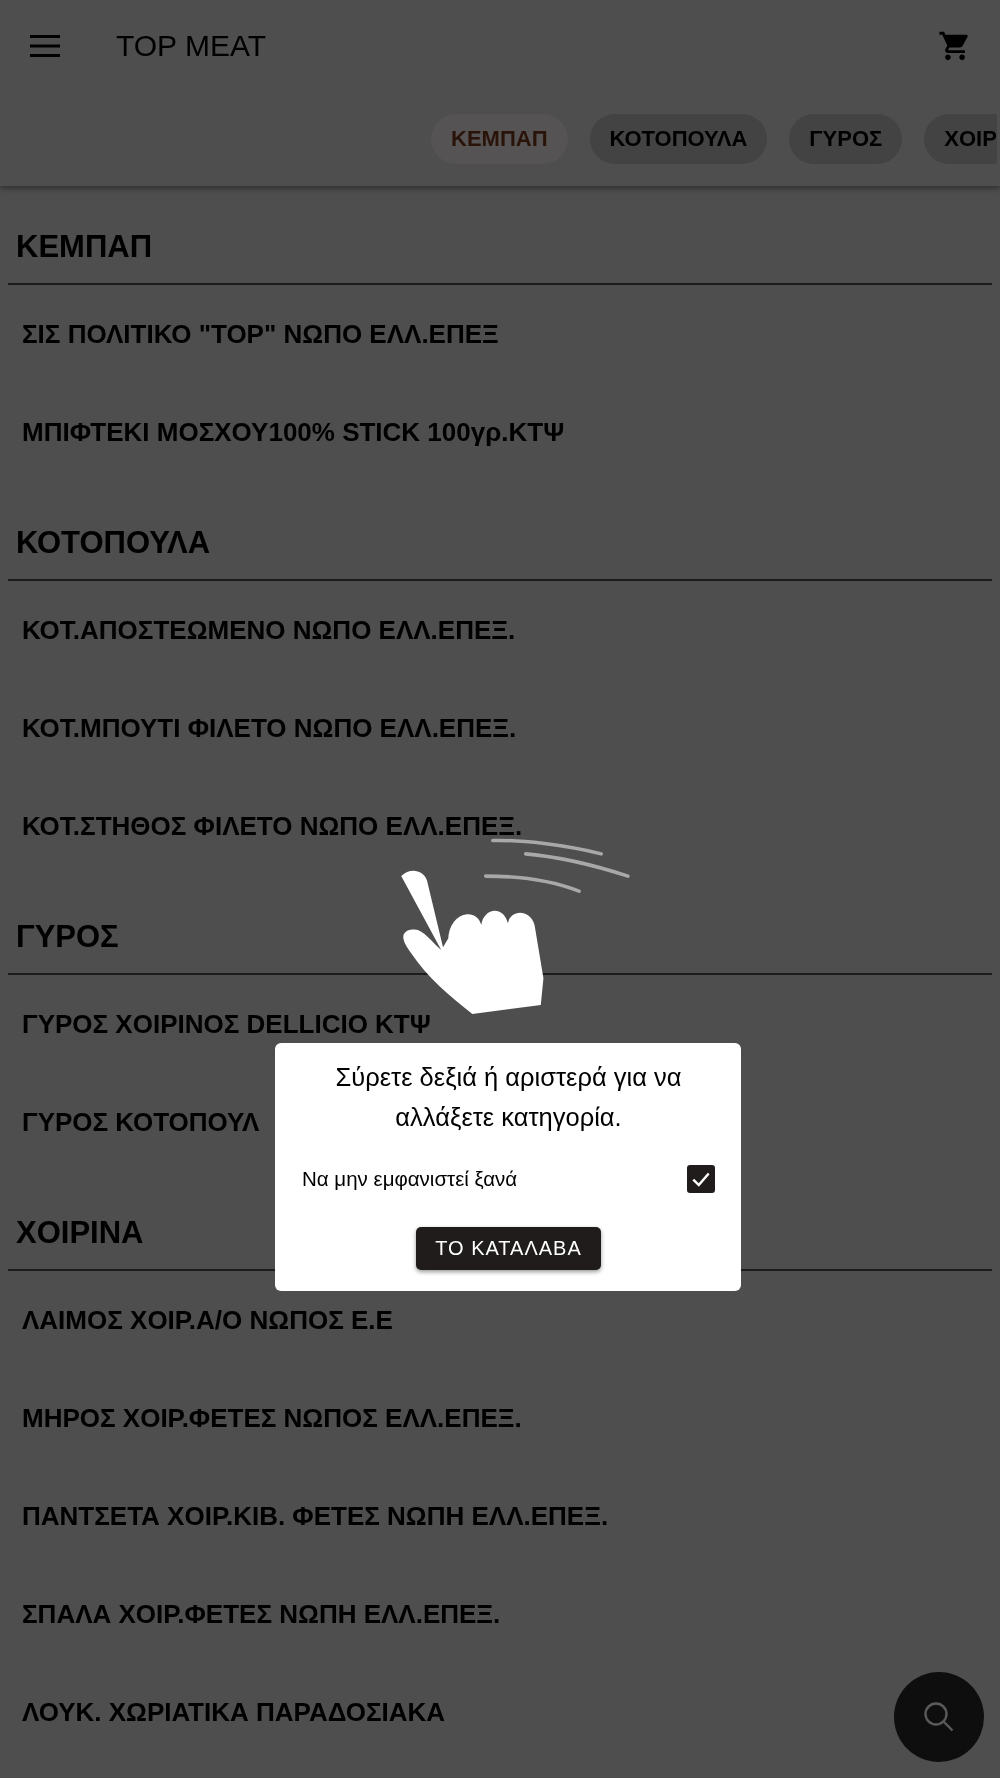 The height and width of the screenshot is (1778, 1000). I want to click on product-name: ΜΗΡΟΣ ΧΟΙΡ.ΦΕΤΕΣ ΝΩΠΟΣ ΕΛΛ.ΕΠΕΞ., so click(272, 1418).